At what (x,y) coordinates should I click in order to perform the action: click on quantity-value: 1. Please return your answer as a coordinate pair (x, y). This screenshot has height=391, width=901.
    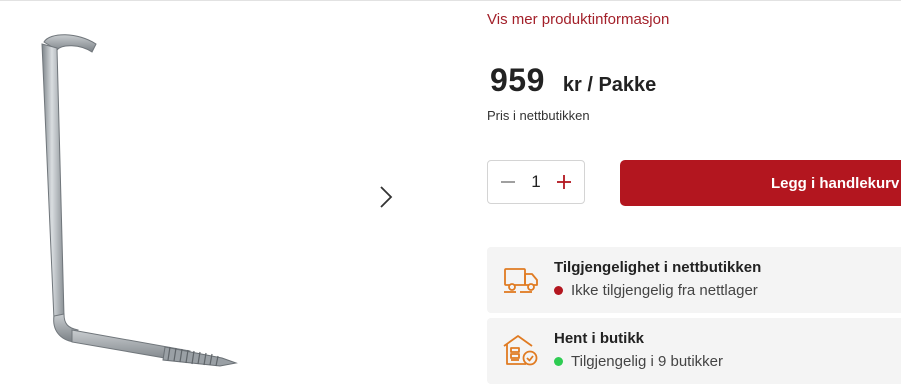
    Looking at the image, I should click on (535, 182).